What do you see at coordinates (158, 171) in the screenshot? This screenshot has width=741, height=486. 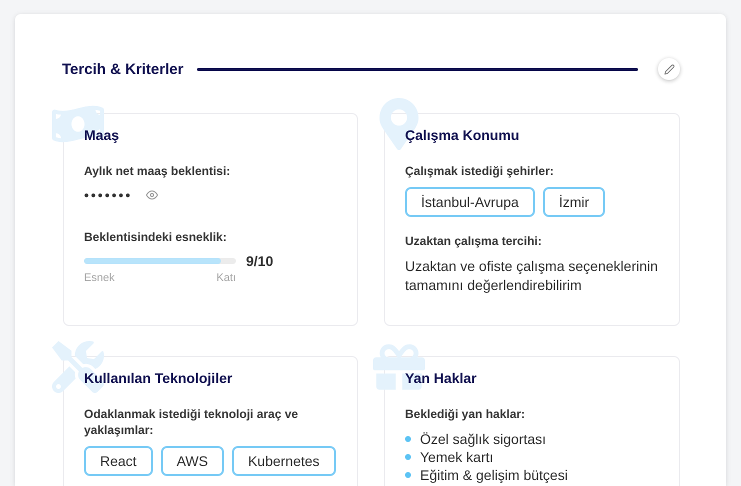 I see `field-label: Aylık net maaş beklentisi:` at bounding box center [158, 171].